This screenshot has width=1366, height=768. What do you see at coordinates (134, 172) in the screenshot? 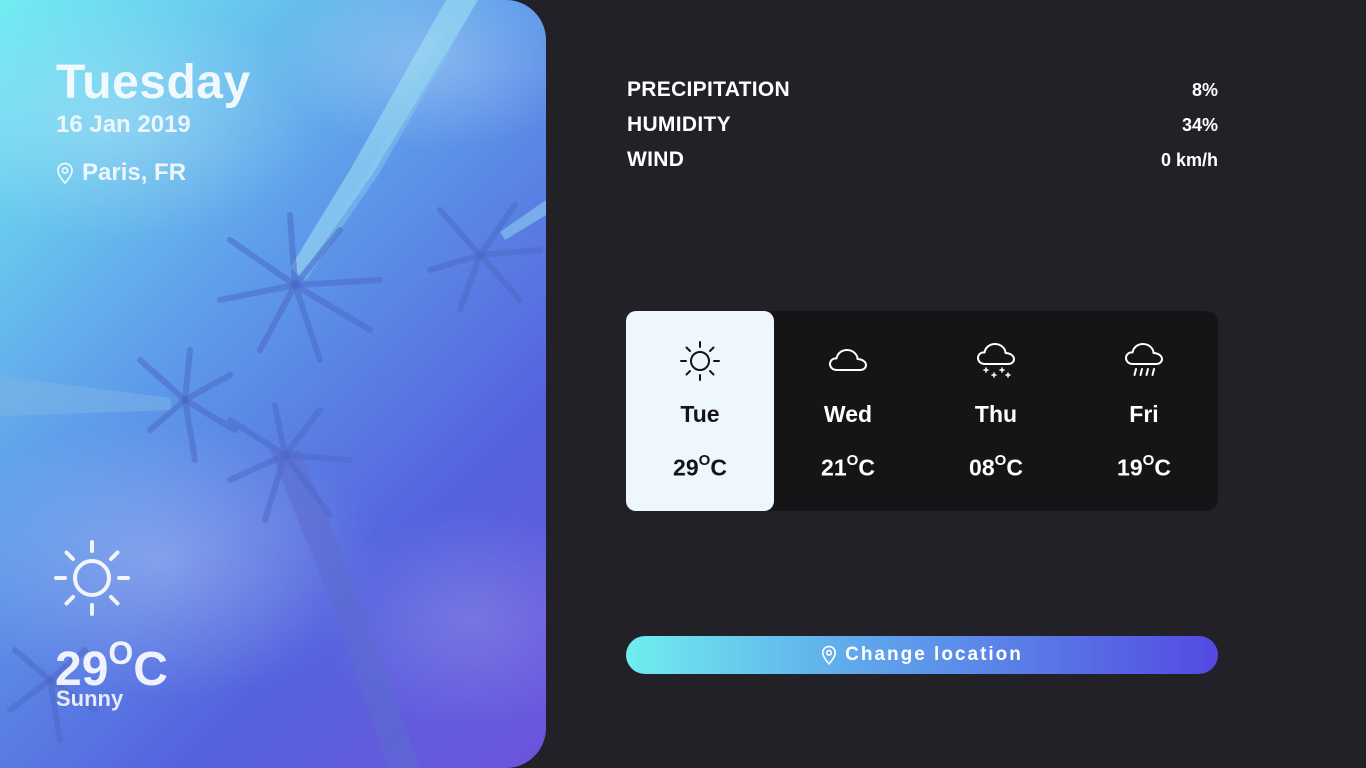
I see `location-label: Paris, FR` at bounding box center [134, 172].